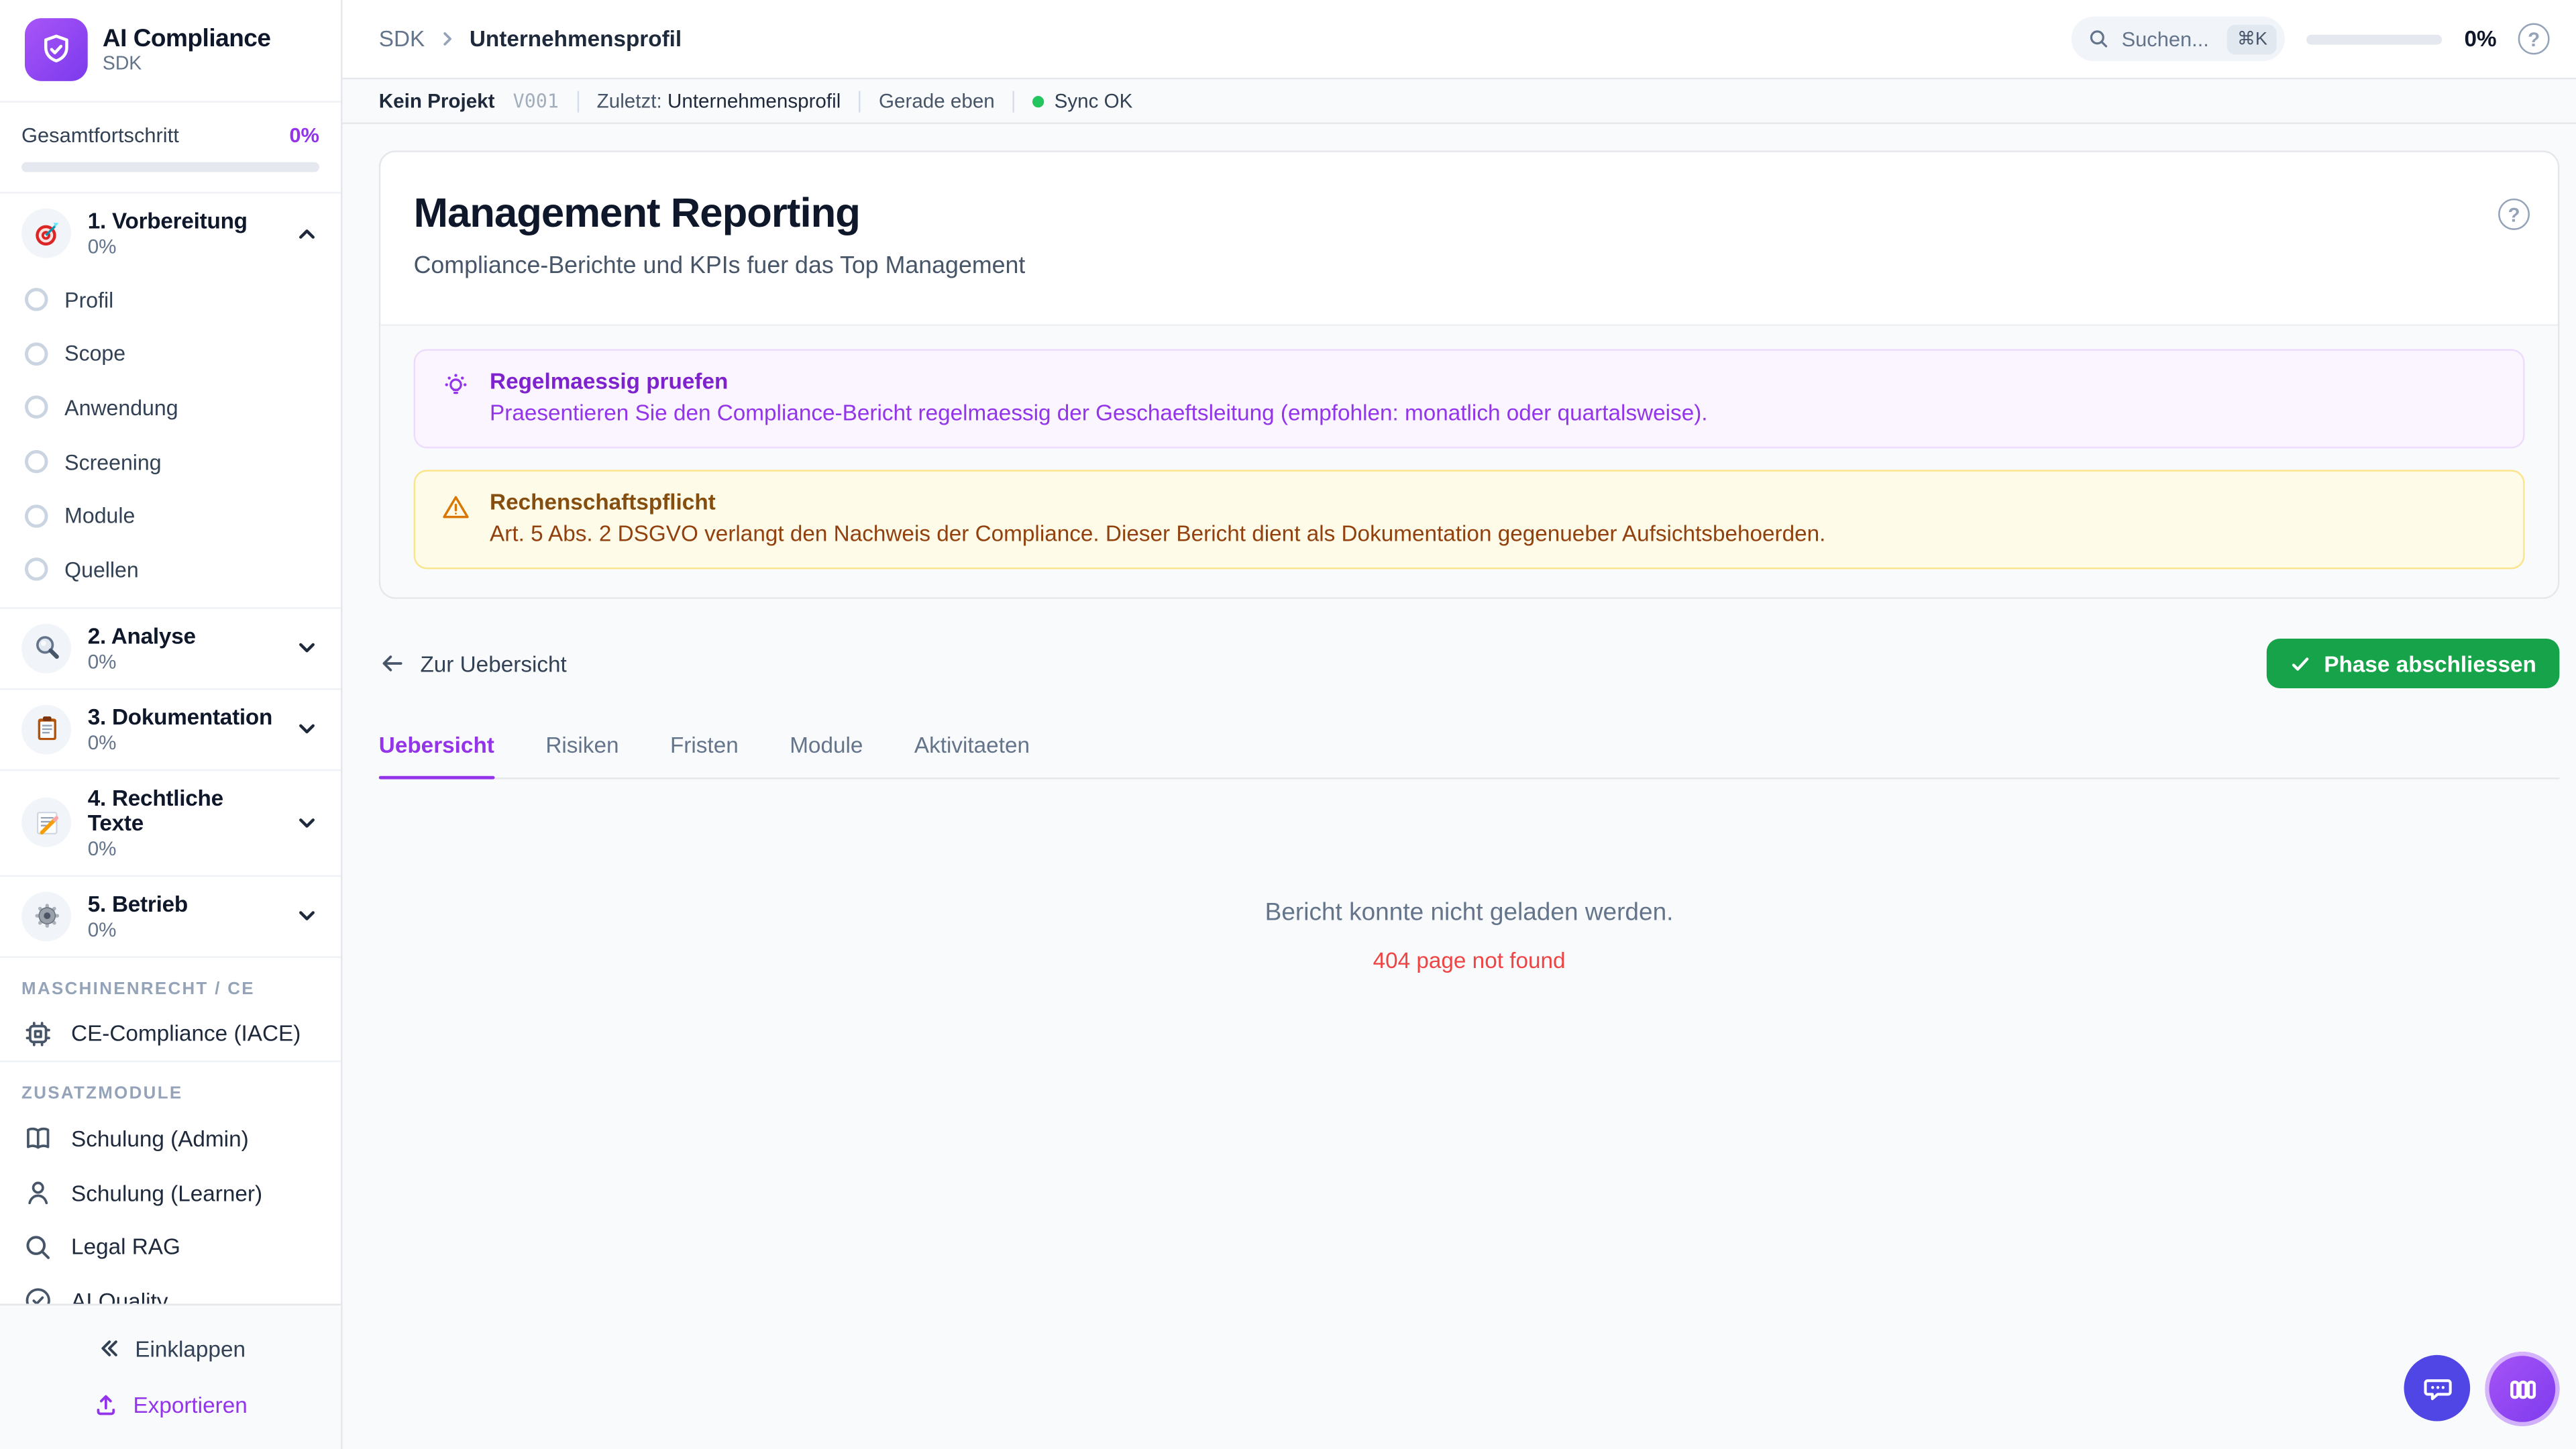 The width and height of the screenshot is (2576, 1449). Describe the element at coordinates (38, 1193) in the screenshot. I see `user-icon` at that location.